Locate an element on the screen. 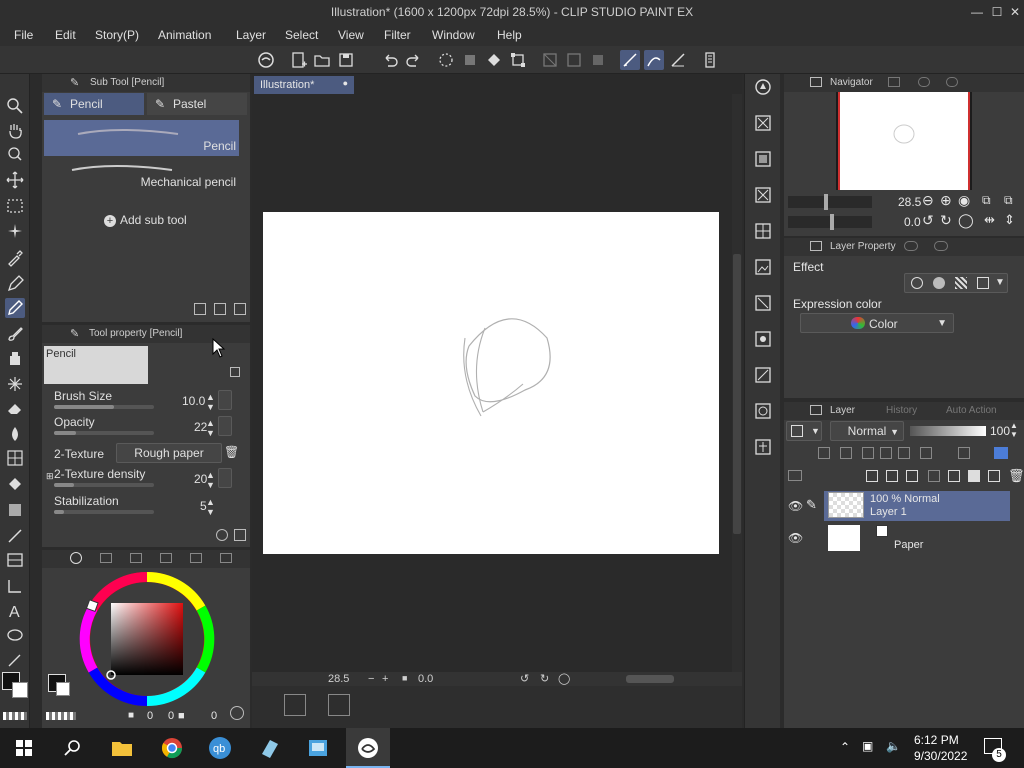 This screenshot has width=1024, height=768. zoom-value: 28.5 is located at coordinates (338, 679).